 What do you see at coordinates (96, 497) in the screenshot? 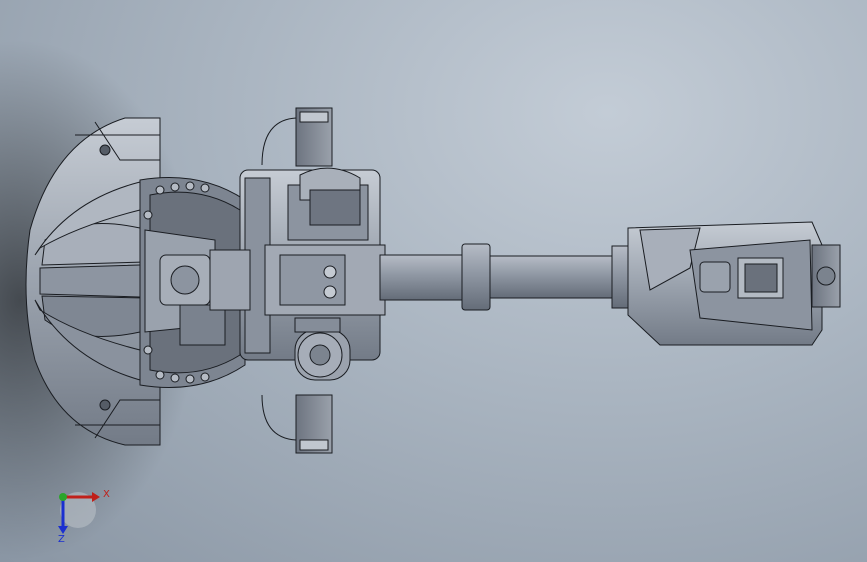
I see `x-axis-arrowhead` at bounding box center [96, 497].